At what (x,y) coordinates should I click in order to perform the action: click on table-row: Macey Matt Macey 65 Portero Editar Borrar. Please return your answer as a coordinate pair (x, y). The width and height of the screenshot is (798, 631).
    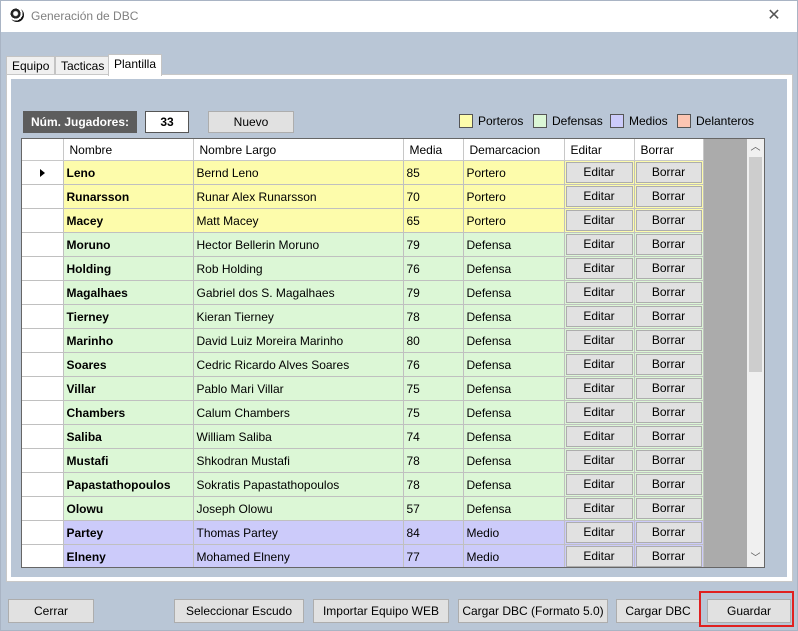
    Looking at the image, I should click on (363, 220).